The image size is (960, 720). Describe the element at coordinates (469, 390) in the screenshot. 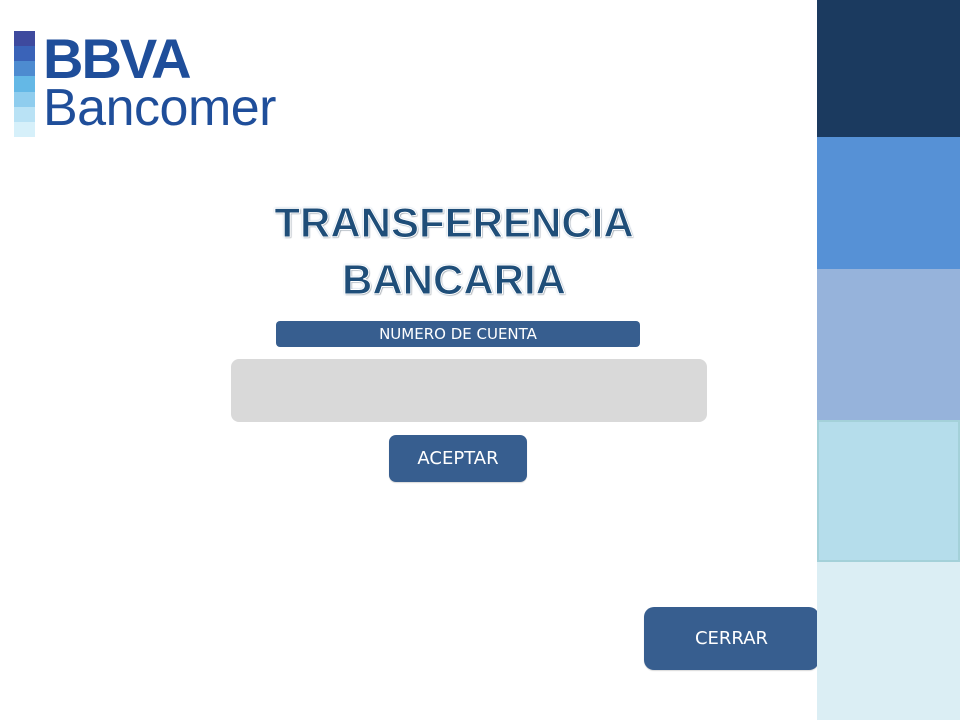

I see `account-number-input` at that location.